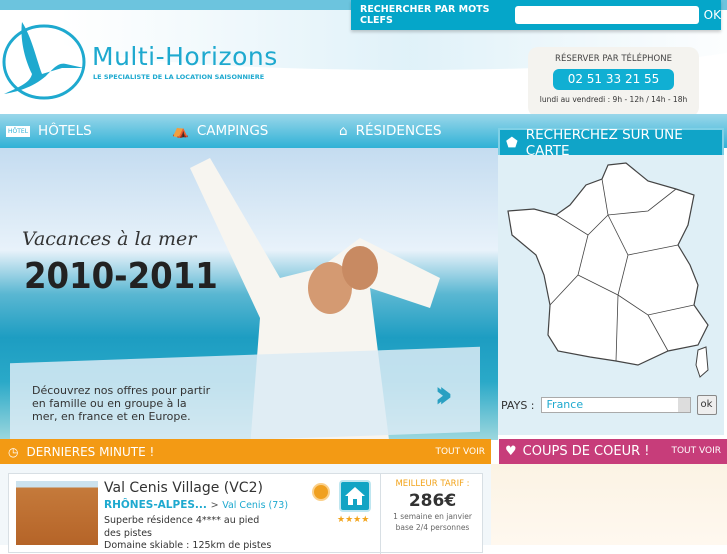  What do you see at coordinates (343, 131) in the screenshot?
I see `house-icon: ⌂` at bounding box center [343, 131].